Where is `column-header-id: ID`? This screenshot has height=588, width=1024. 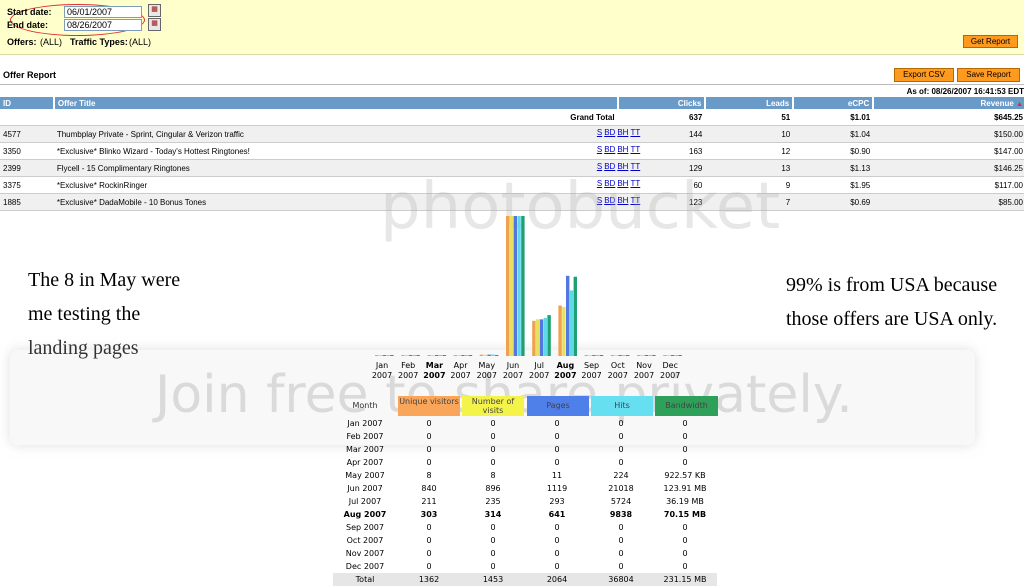 column-header-id: ID is located at coordinates (27, 103).